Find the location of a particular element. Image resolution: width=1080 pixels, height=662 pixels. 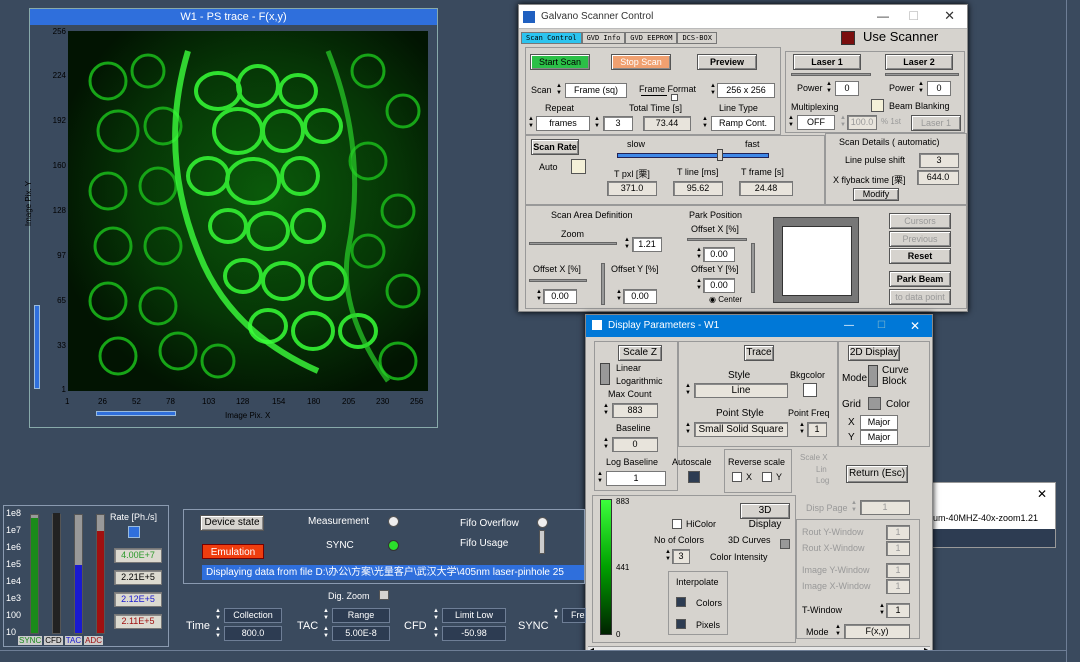

trace-window-titlebar: W1 - PS trace - F(x,y) is located at coordinates (233, 17).